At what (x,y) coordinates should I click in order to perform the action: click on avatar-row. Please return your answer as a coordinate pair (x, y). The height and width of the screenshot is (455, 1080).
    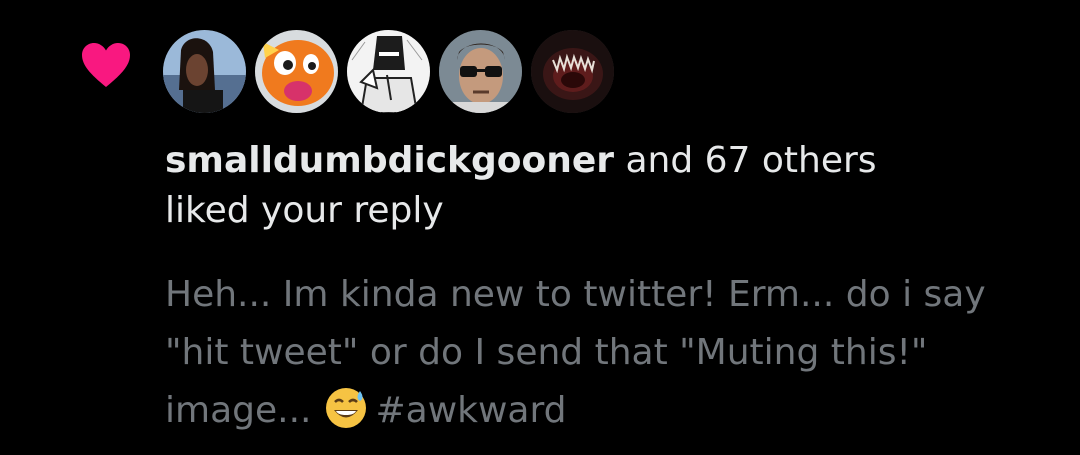
    Looking at the image, I should click on (388, 73).